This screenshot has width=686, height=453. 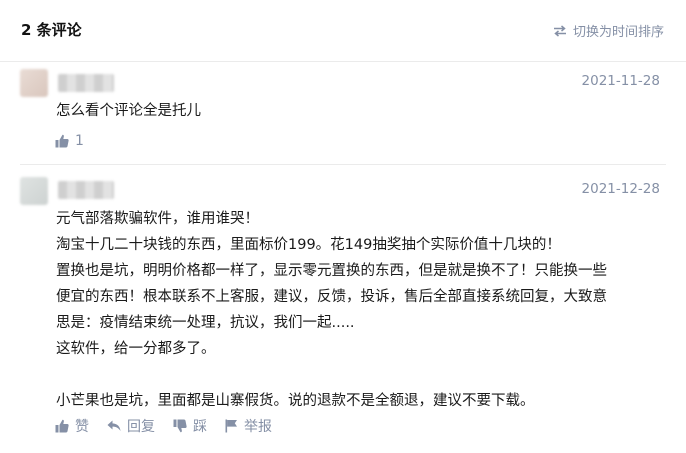 What do you see at coordinates (180, 426) in the screenshot?
I see `thumbs-down-icon` at bounding box center [180, 426].